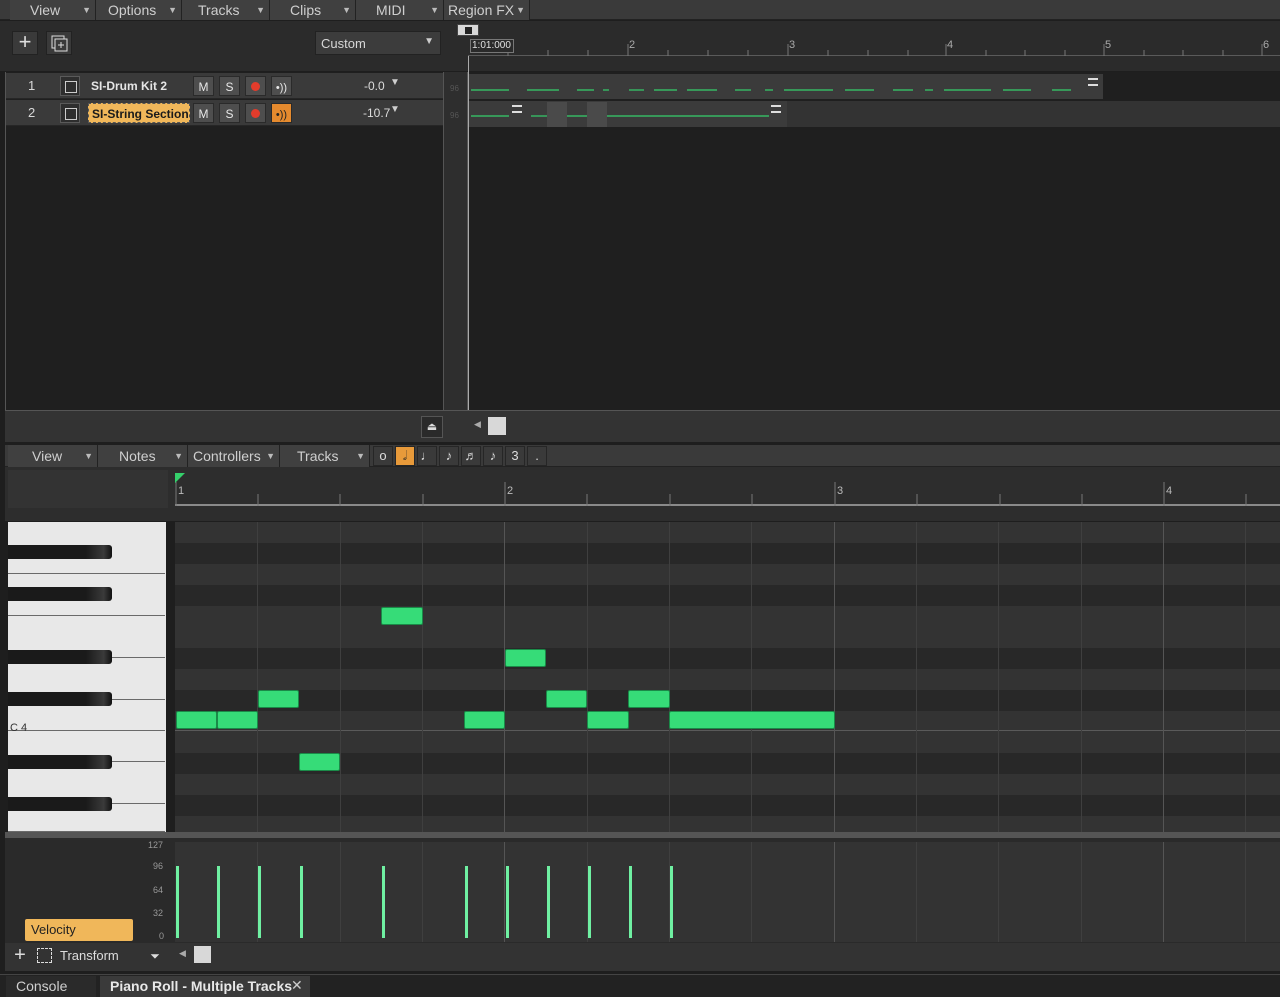 This screenshot has height=997, width=1280. I want to click on tab-console: Console, so click(51, 986).